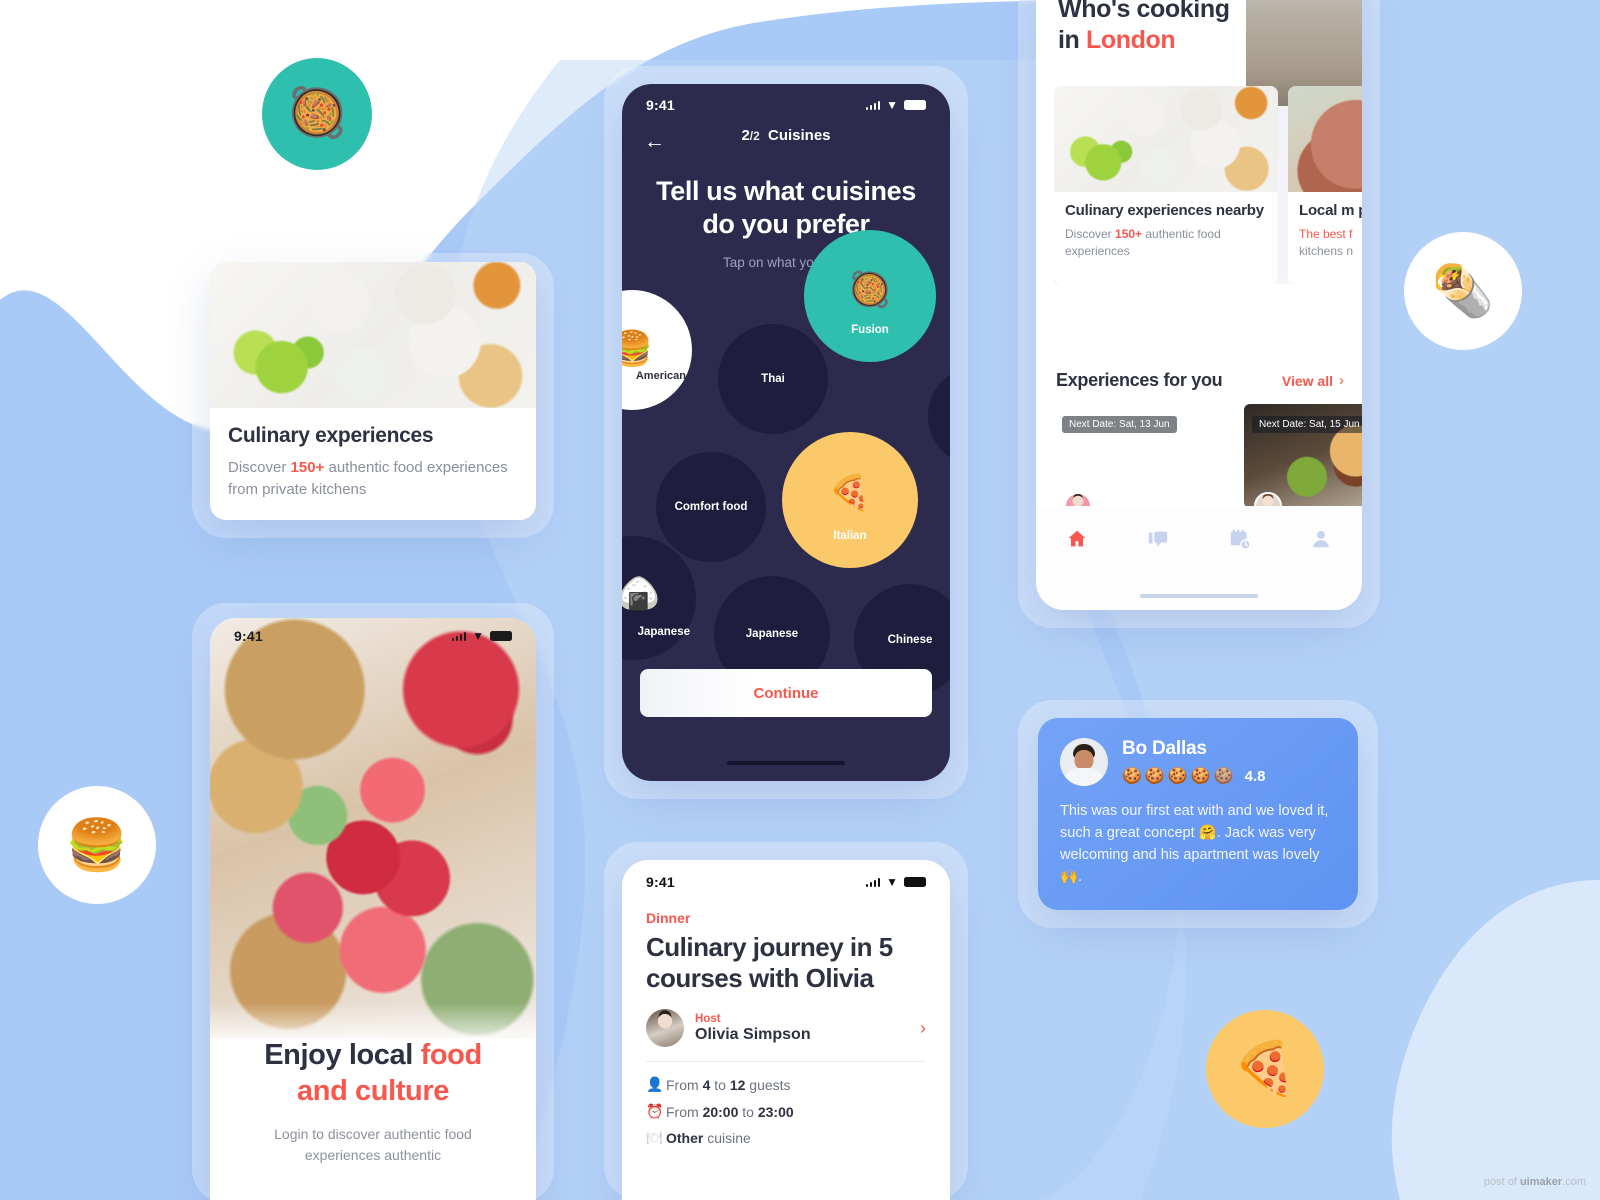  I want to click on rating-value: 4.8, so click(1255, 776).